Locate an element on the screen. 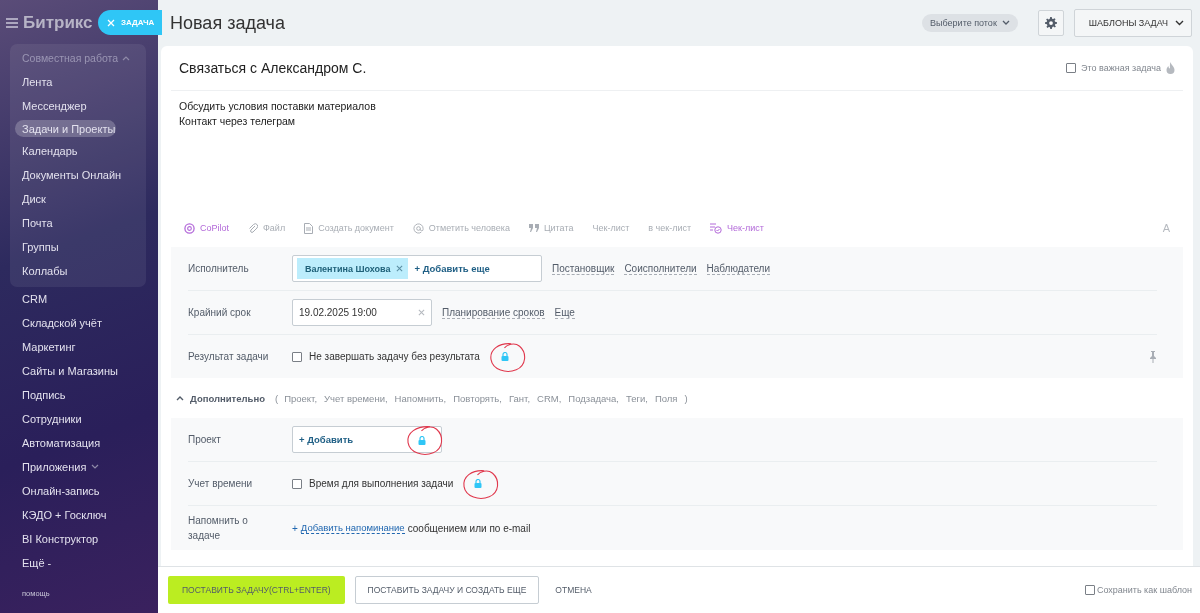 The image size is (1200, 613). role-link: Наблюдатели is located at coordinates (738, 268).